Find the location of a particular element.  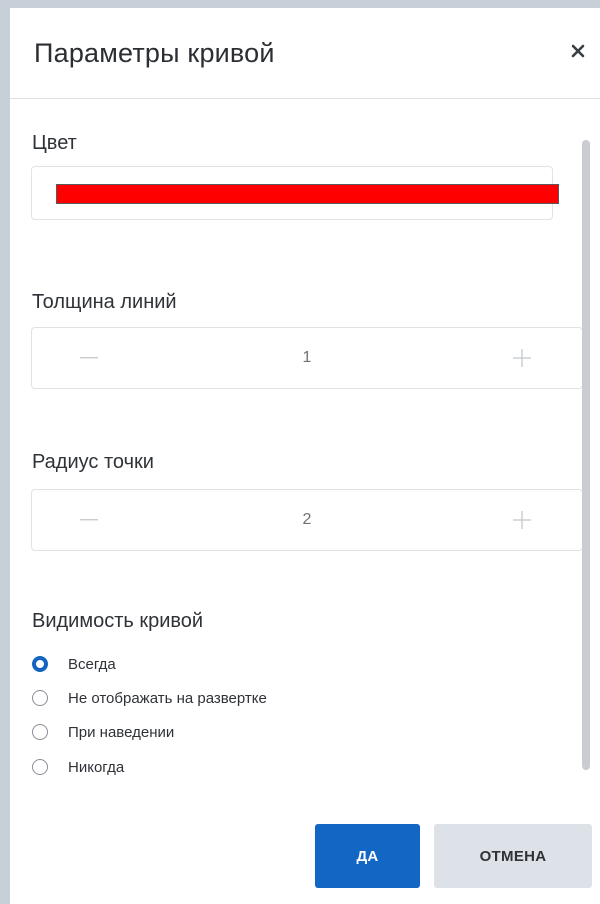

cancel-button: ОТМЕНА is located at coordinates (513, 856).